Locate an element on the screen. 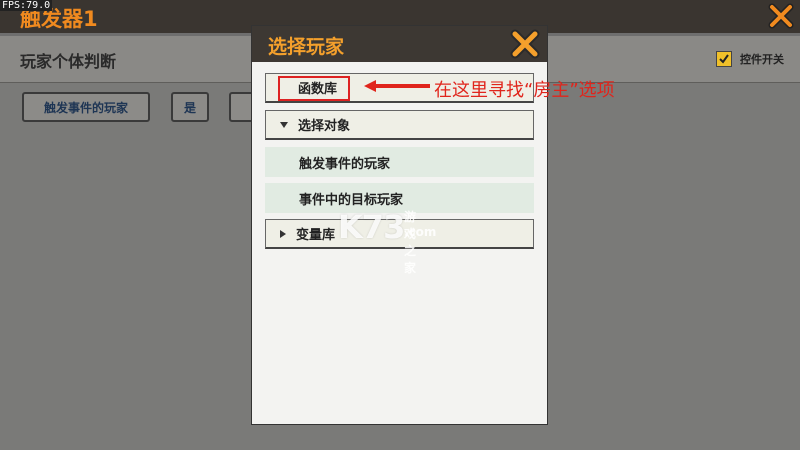 The height and width of the screenshot is (450, 800). annotation-text: 在这里寻找“房主”选项 is located at coordinates (524, 90).